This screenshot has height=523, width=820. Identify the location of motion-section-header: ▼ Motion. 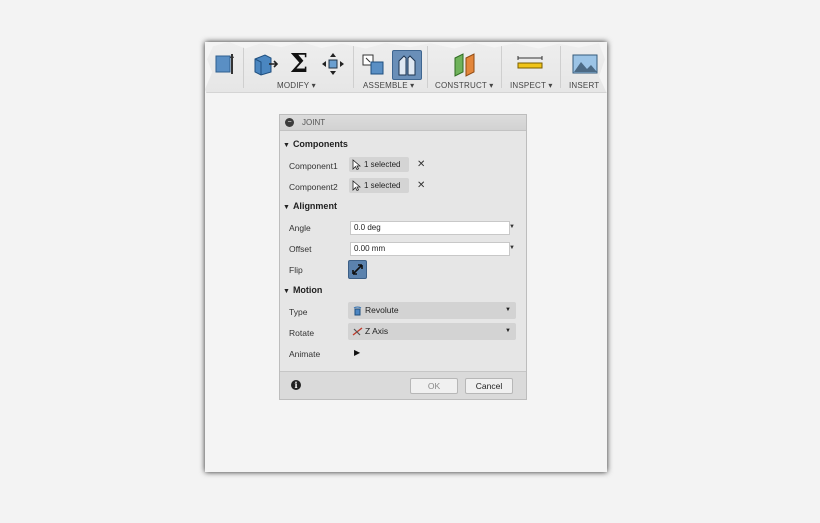
(302, 290).